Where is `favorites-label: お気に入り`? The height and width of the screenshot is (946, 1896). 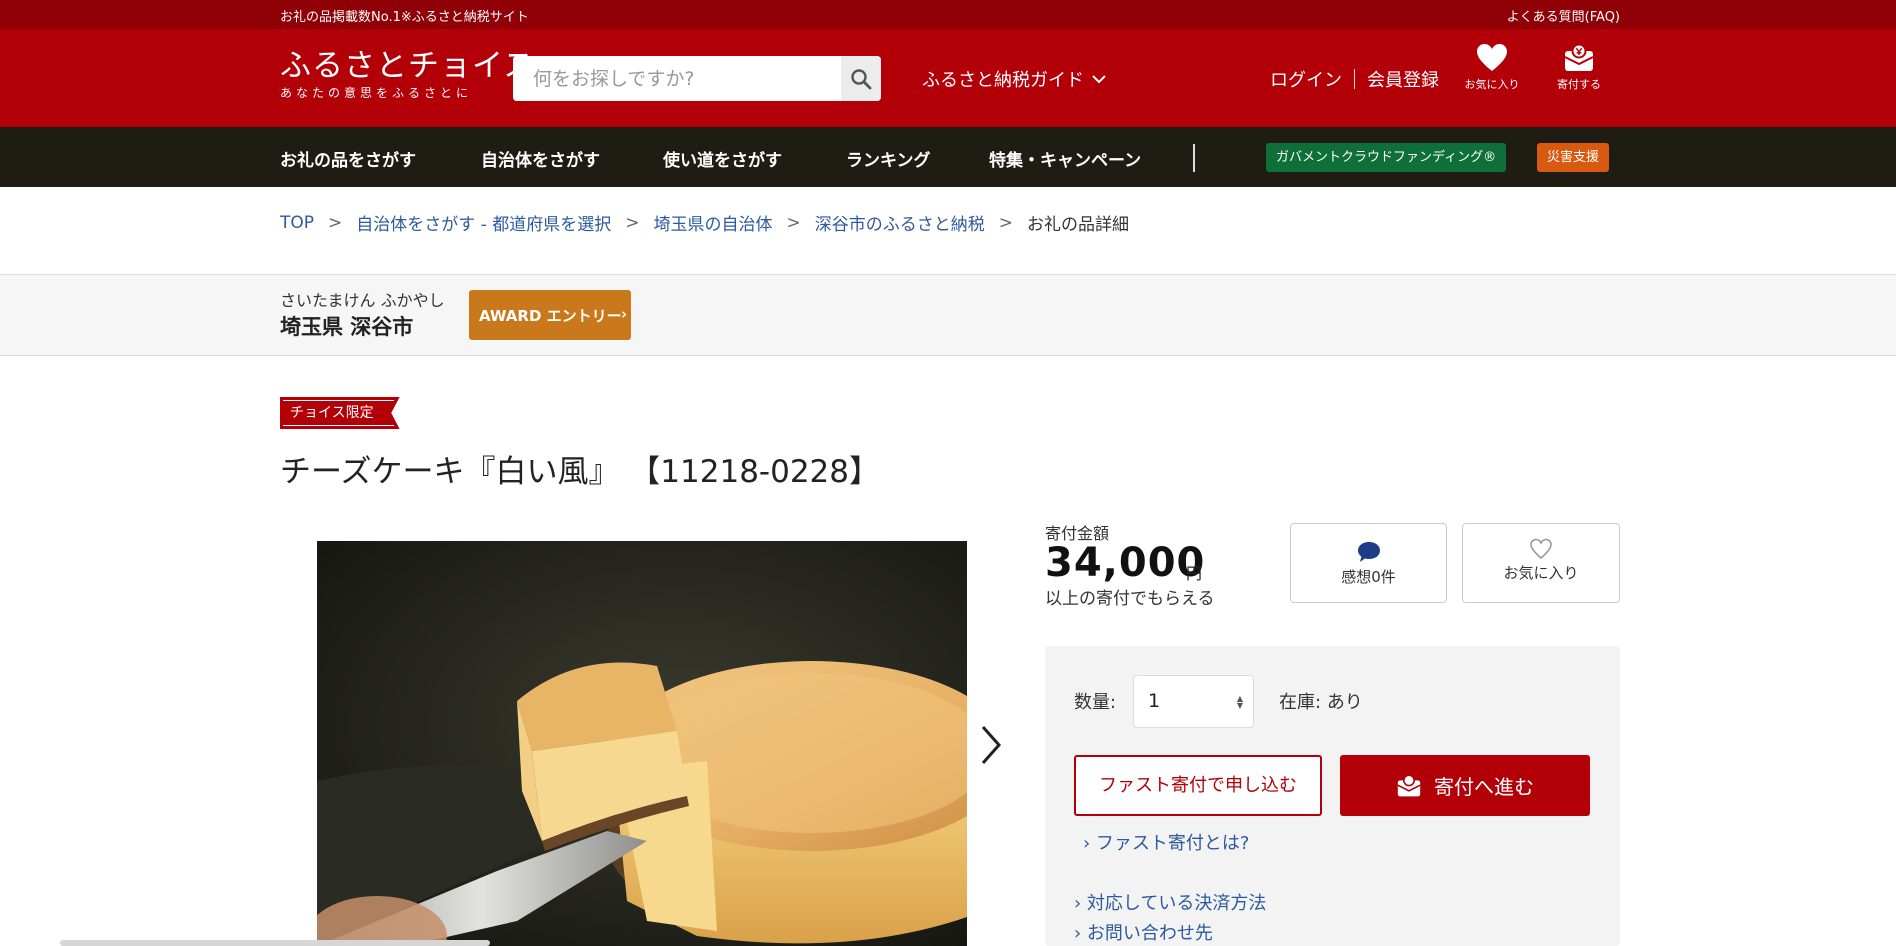 favorites-label: お気に入り is located at coordinates (1492, 84).